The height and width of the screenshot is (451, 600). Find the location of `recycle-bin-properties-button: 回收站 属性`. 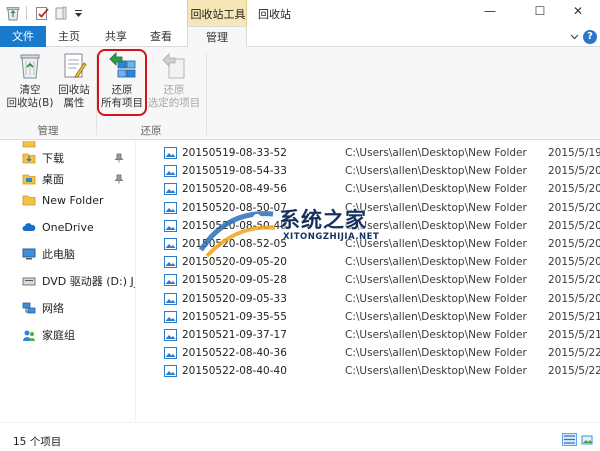

recycle-bin-properties-button: 回收站 属性 is located at coordinates (74, 84).